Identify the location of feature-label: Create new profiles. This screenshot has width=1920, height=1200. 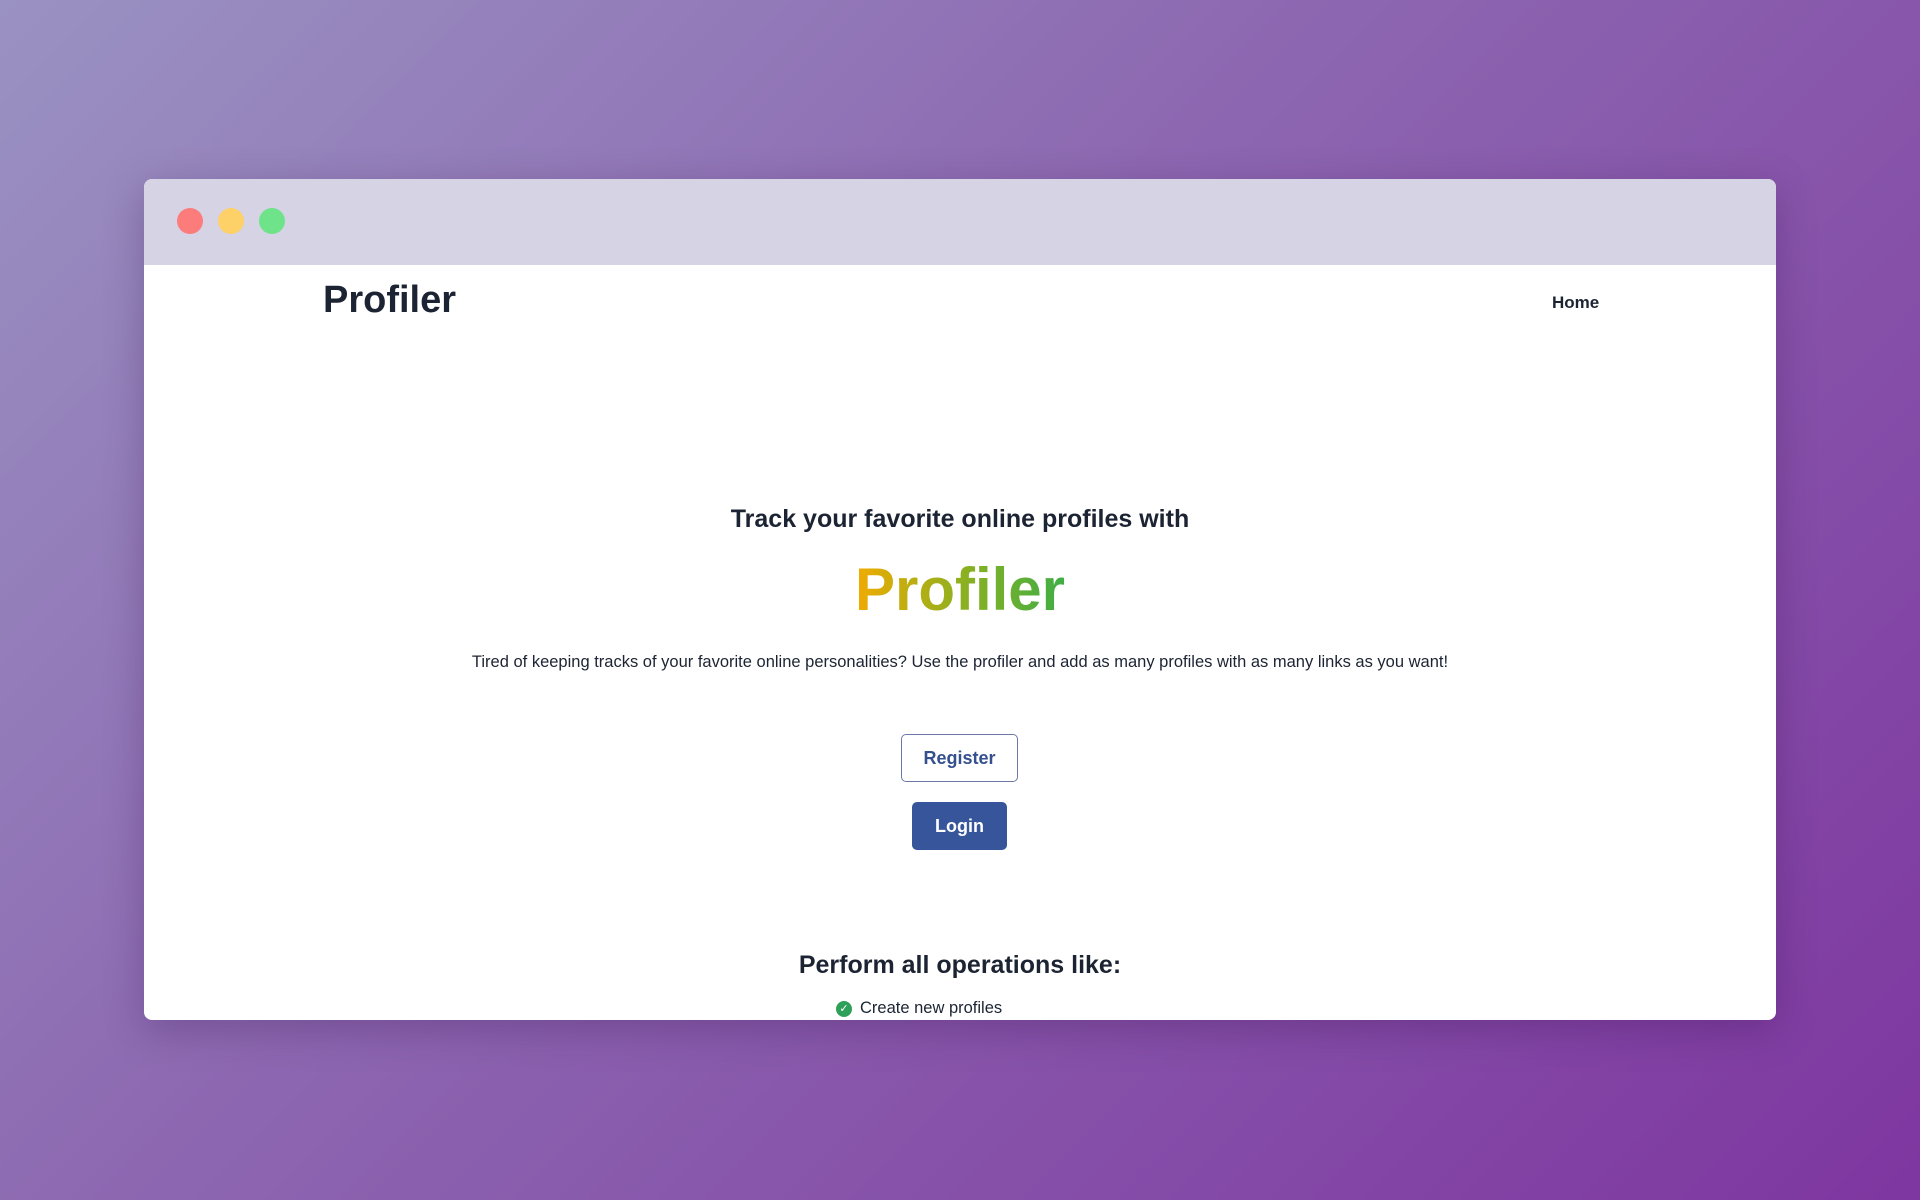
(931, 1008).